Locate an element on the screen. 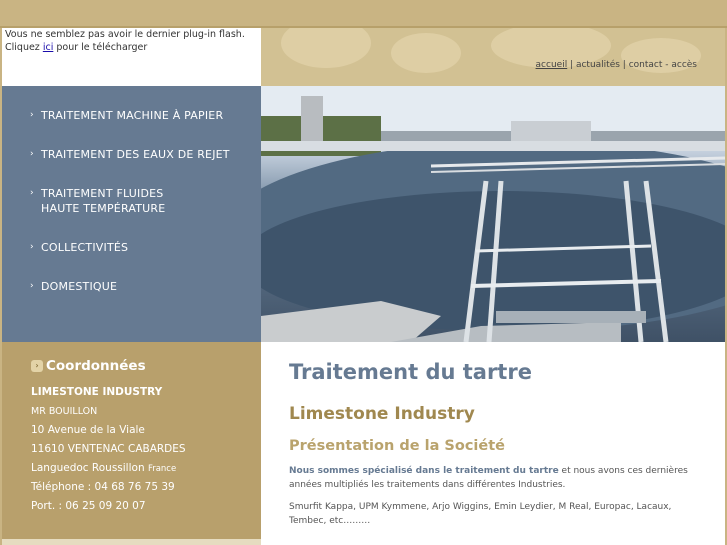 Image resolution: width=727 pixels, height=545 pixels. link-actualites: actualités is located at coordinates (598, 65).